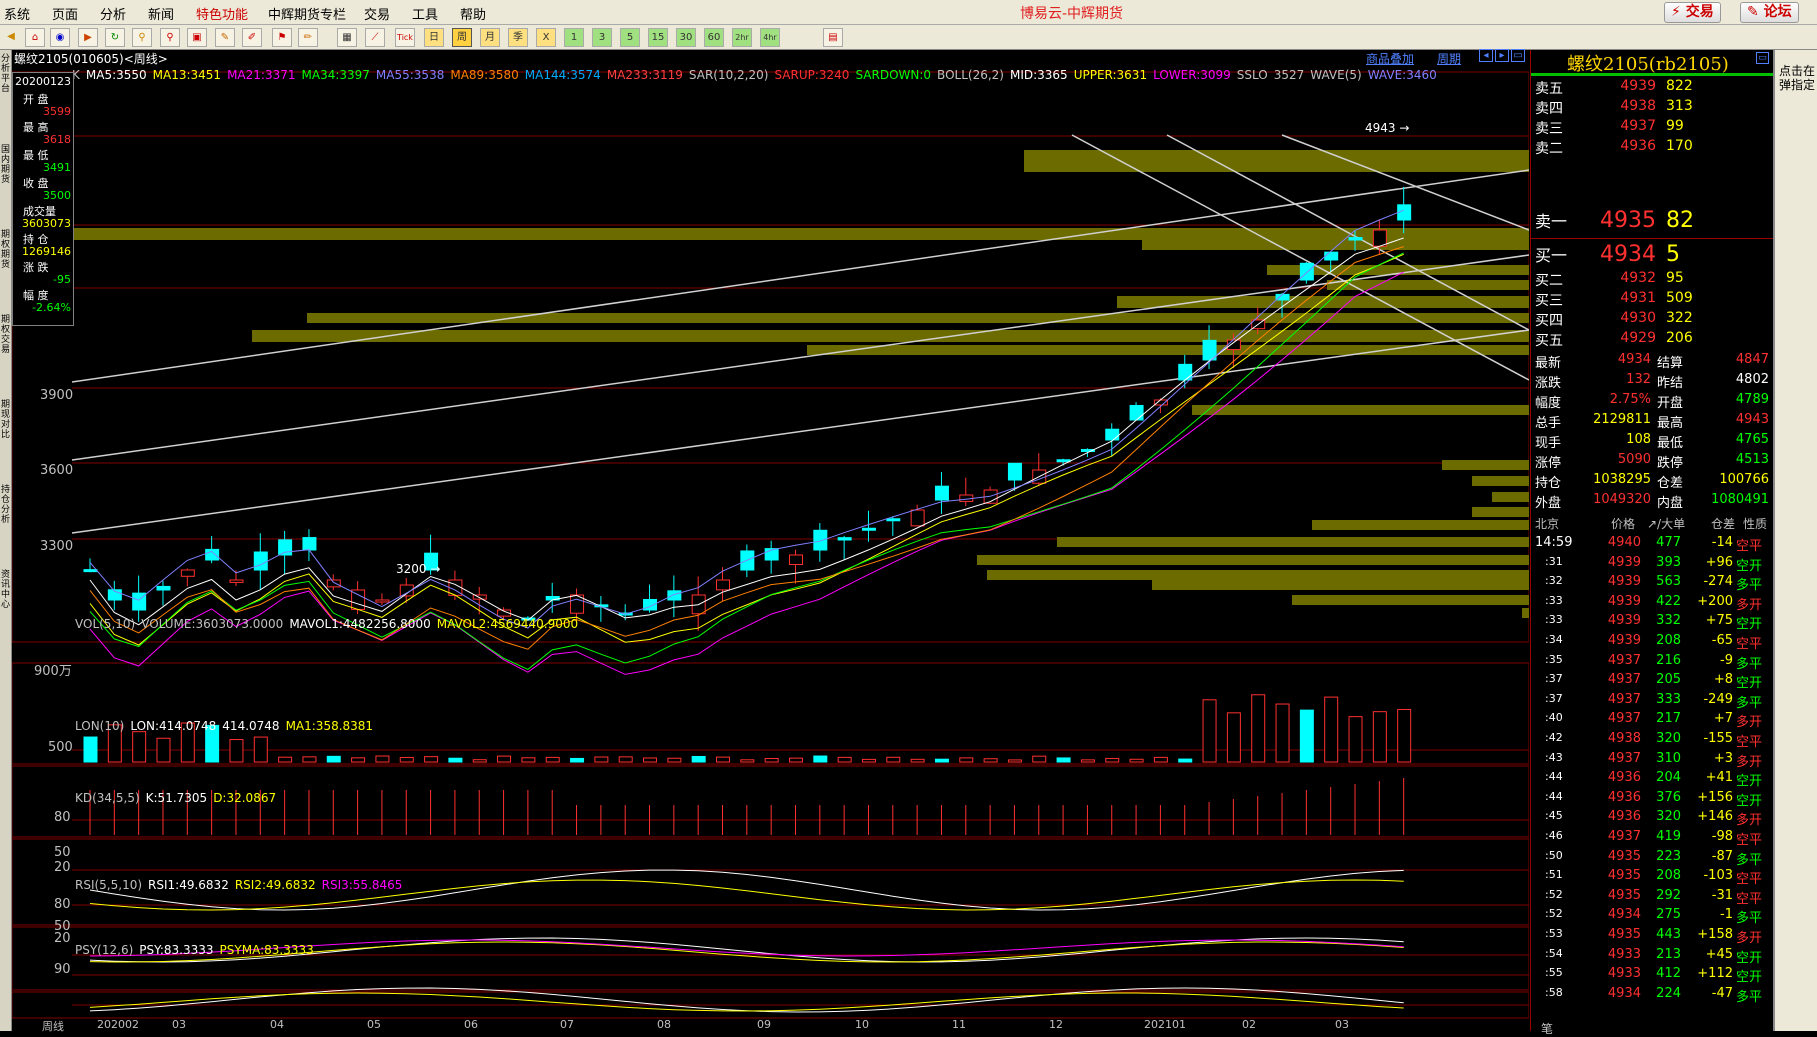 This screenshot has height=1037, width=1817. Describe the element at coordinates (462, 37) in the screenshot. I see `week-icon: 周` at that location.